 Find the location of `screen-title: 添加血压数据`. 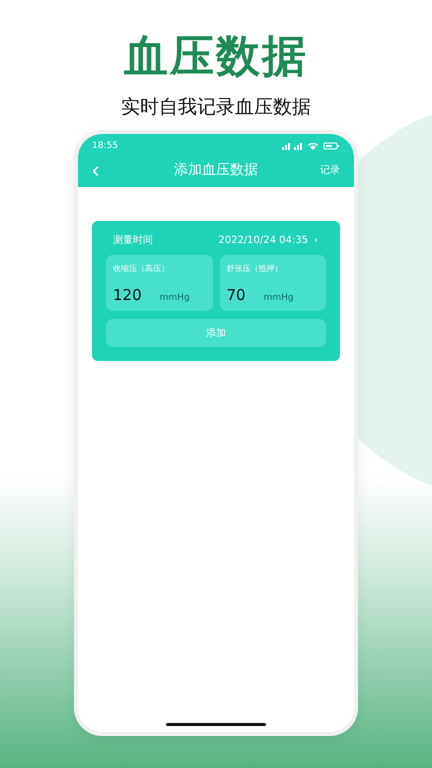

screen-title: 添加血压数据 is located at coordinates (216, 170).